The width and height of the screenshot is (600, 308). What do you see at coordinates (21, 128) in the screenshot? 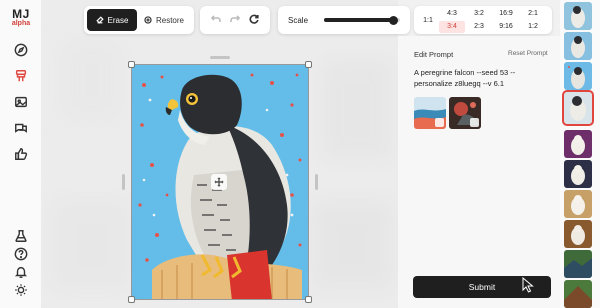
I see `chat-icon` at bounding box center [21, 128].